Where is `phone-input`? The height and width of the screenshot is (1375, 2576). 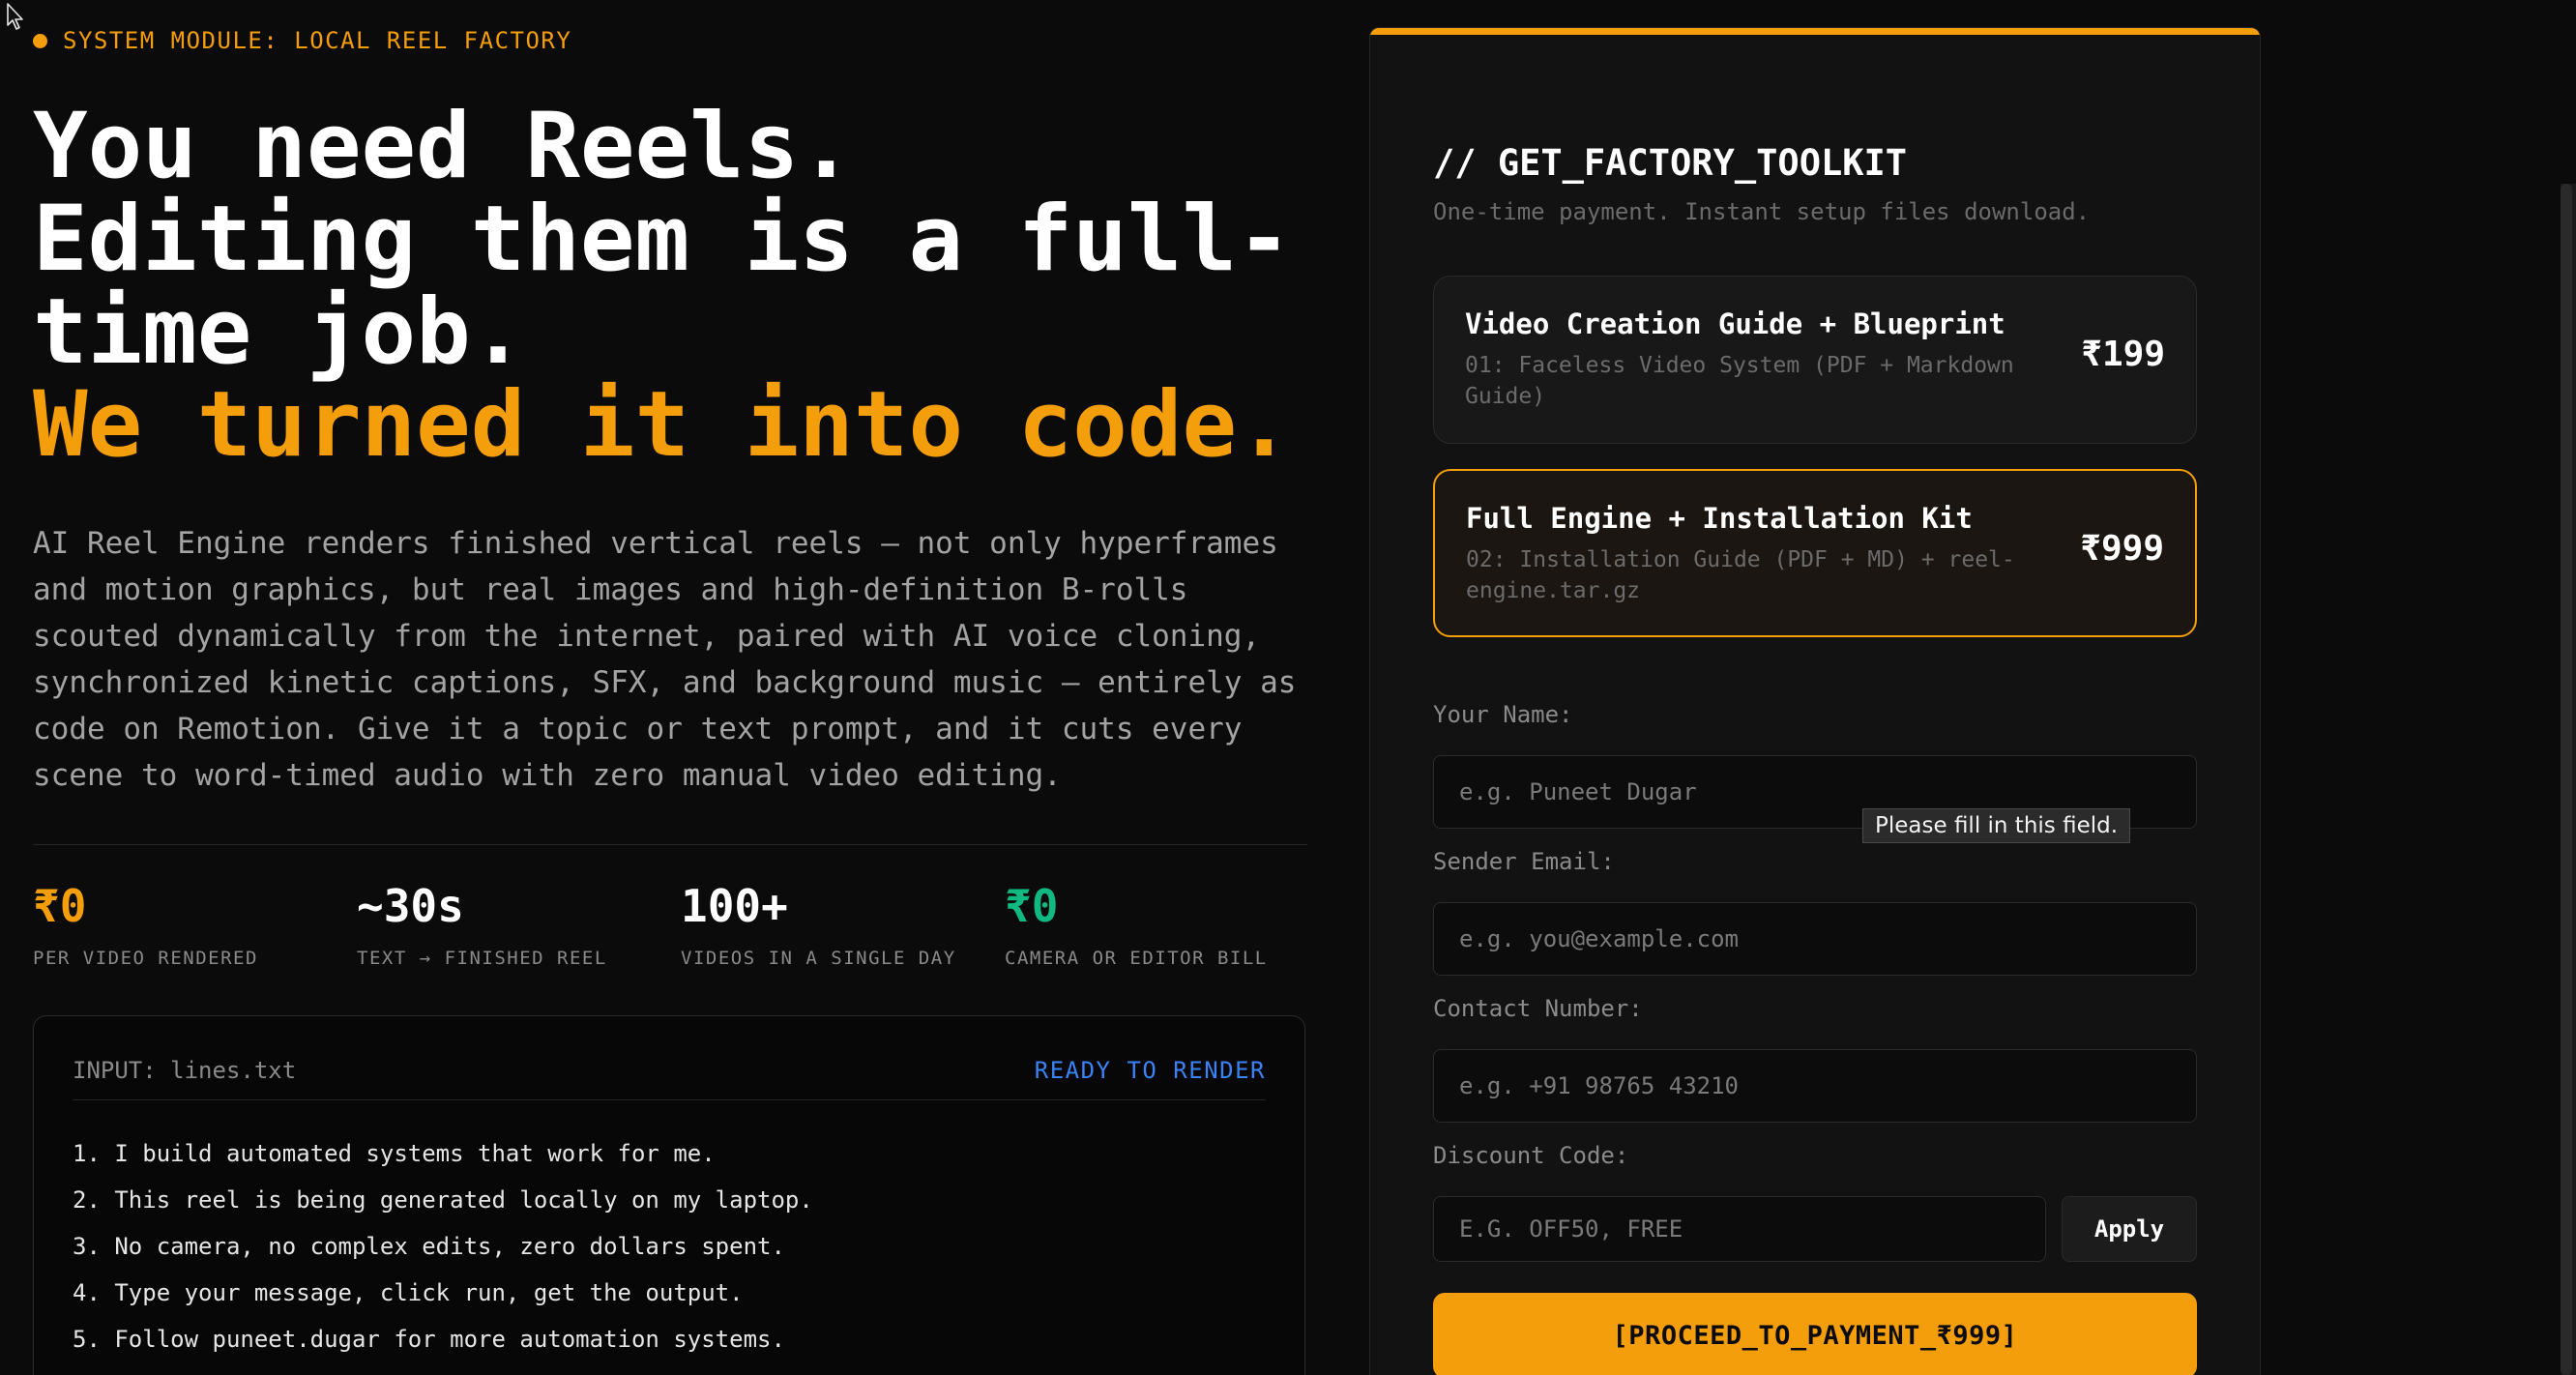
phone-input is located at coordinates (1815, 1086).